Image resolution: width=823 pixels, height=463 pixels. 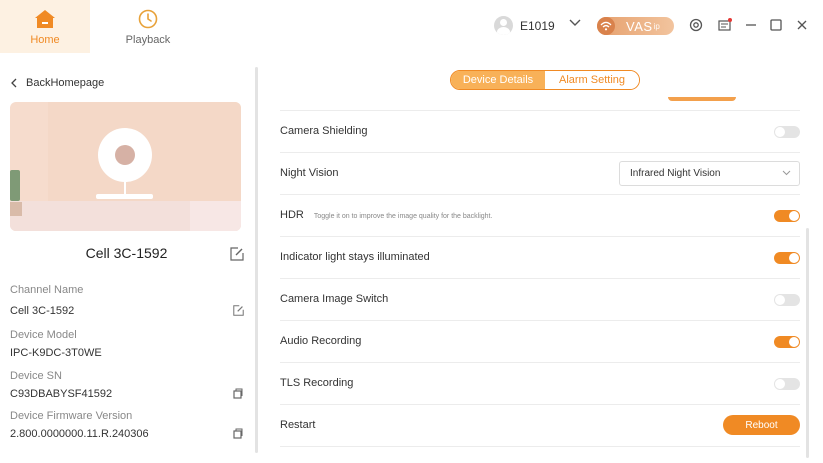 I want to click on user-account: E1019, so click(x=524, y=25).